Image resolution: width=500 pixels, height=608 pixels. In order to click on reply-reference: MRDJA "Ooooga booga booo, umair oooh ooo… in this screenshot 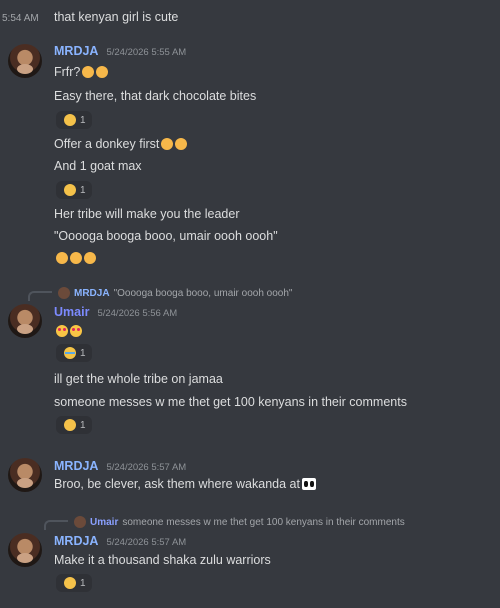, I will do `click(160, 293)`.